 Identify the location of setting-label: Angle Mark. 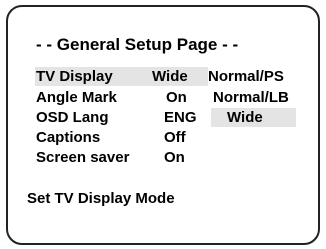
(76, 97).